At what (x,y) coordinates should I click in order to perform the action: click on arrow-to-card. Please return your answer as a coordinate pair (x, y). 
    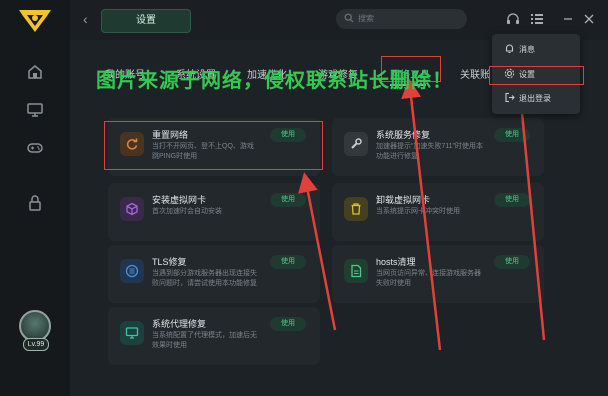
    Looking at the image, I should click on (317, 251).